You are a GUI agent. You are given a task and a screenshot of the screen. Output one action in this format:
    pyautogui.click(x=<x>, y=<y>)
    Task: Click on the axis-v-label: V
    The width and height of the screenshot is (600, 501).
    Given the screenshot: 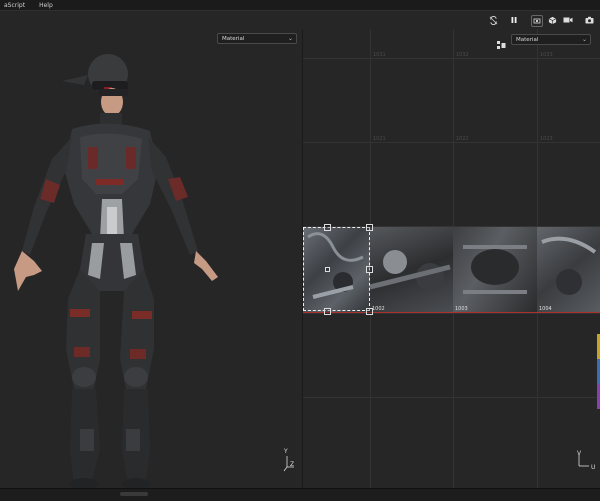 What is the action you would take?
    pyautogui.click(x=579, y=453)
    